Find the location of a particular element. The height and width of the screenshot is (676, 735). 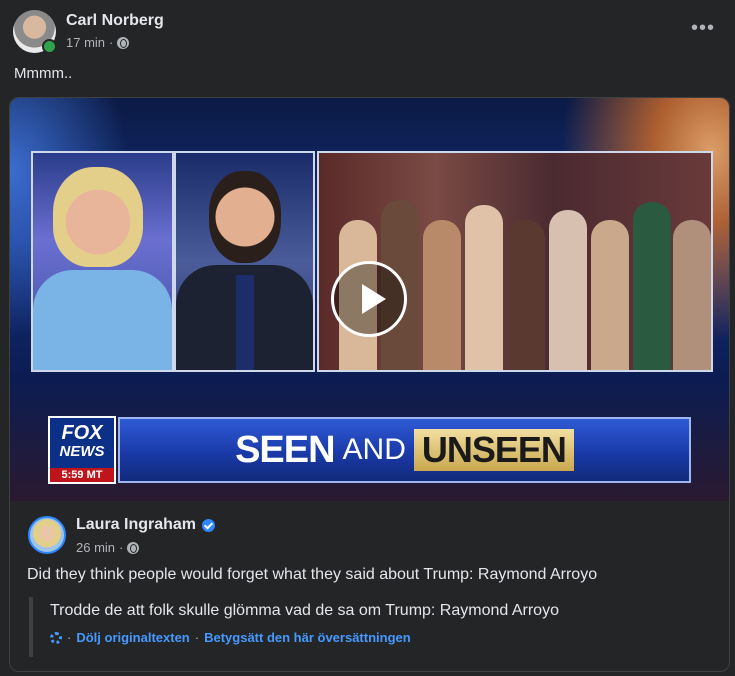

banner-and: AND is located at coordinates (374, 449).